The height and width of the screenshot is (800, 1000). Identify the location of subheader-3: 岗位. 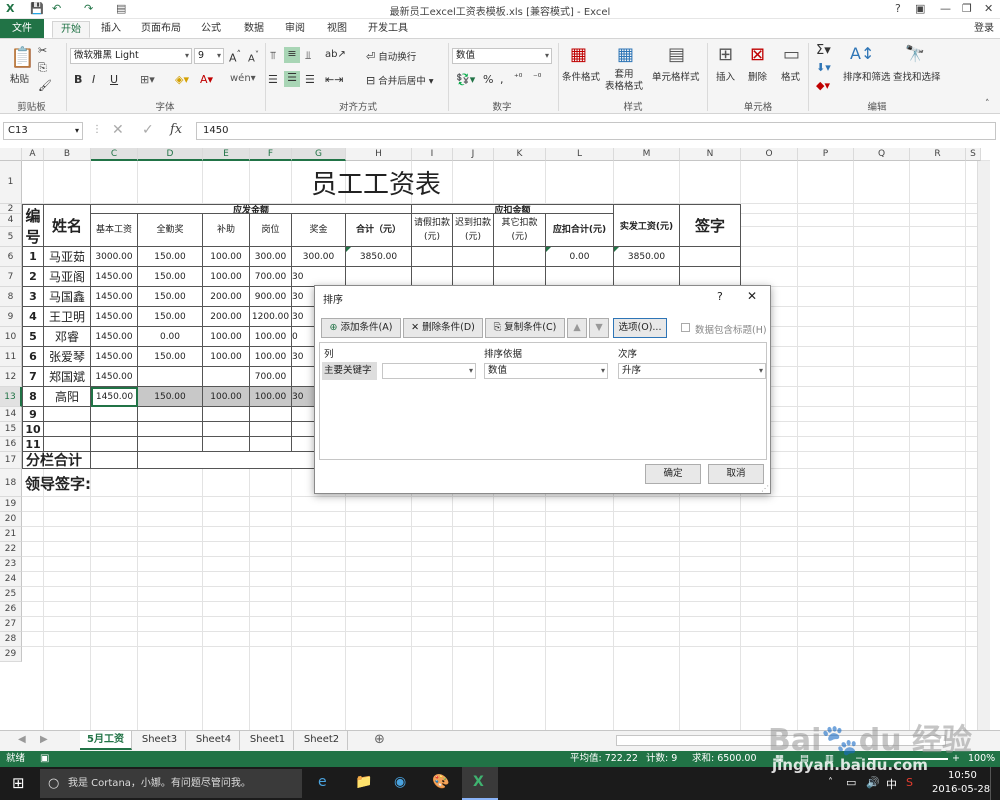
(271, 230).